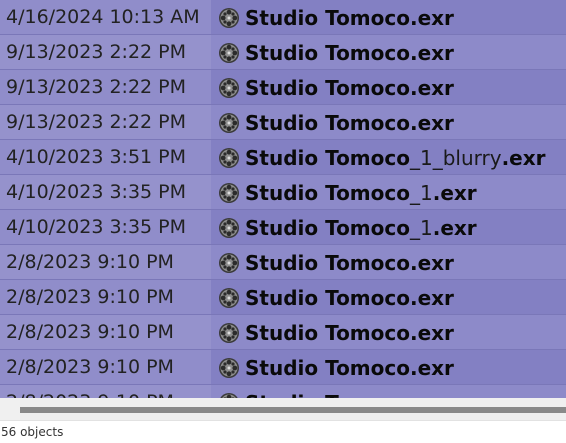  I want to click on object-count: 56 objects, so click(32, 432).